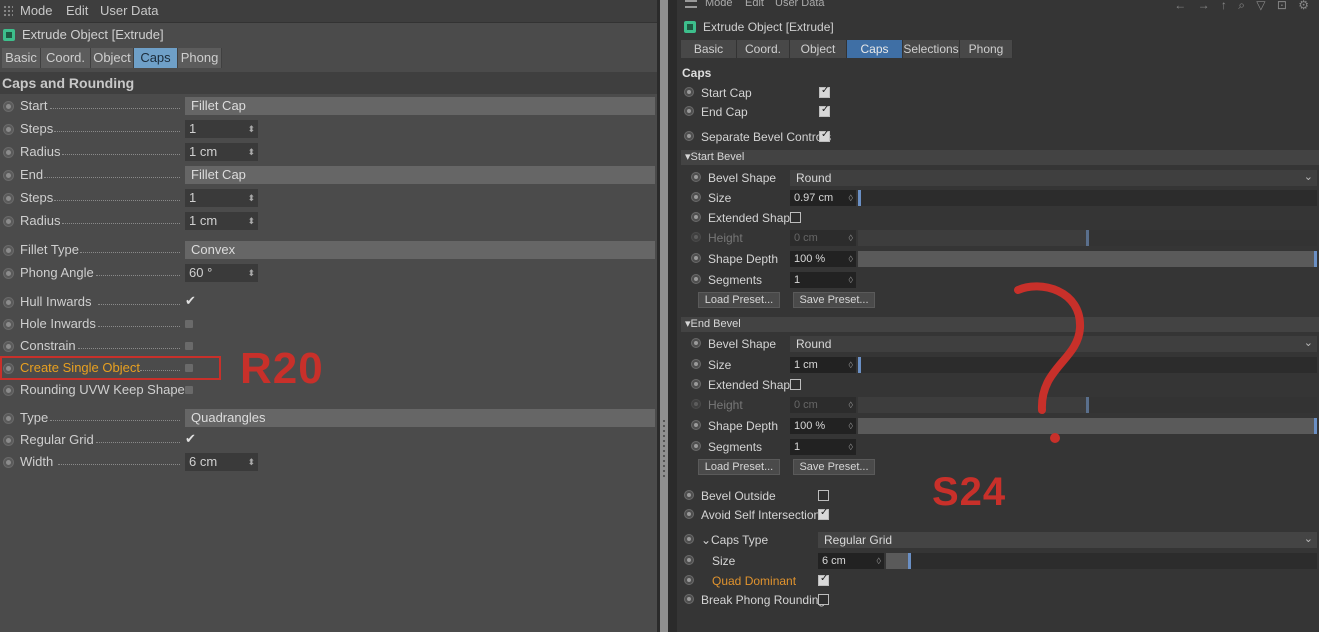  I want to click on end-dropdown: Fillet Cap, so click(420, 175).